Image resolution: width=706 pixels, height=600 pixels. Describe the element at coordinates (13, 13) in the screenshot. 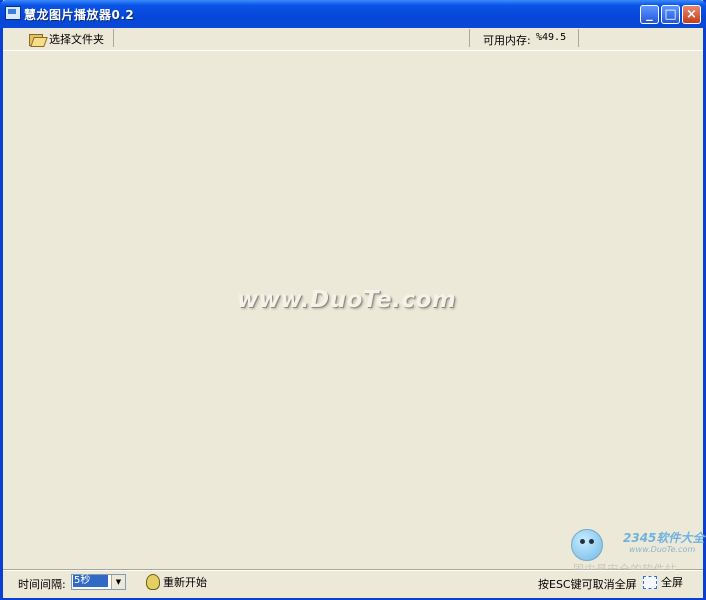

I see `app-icon` at that location.